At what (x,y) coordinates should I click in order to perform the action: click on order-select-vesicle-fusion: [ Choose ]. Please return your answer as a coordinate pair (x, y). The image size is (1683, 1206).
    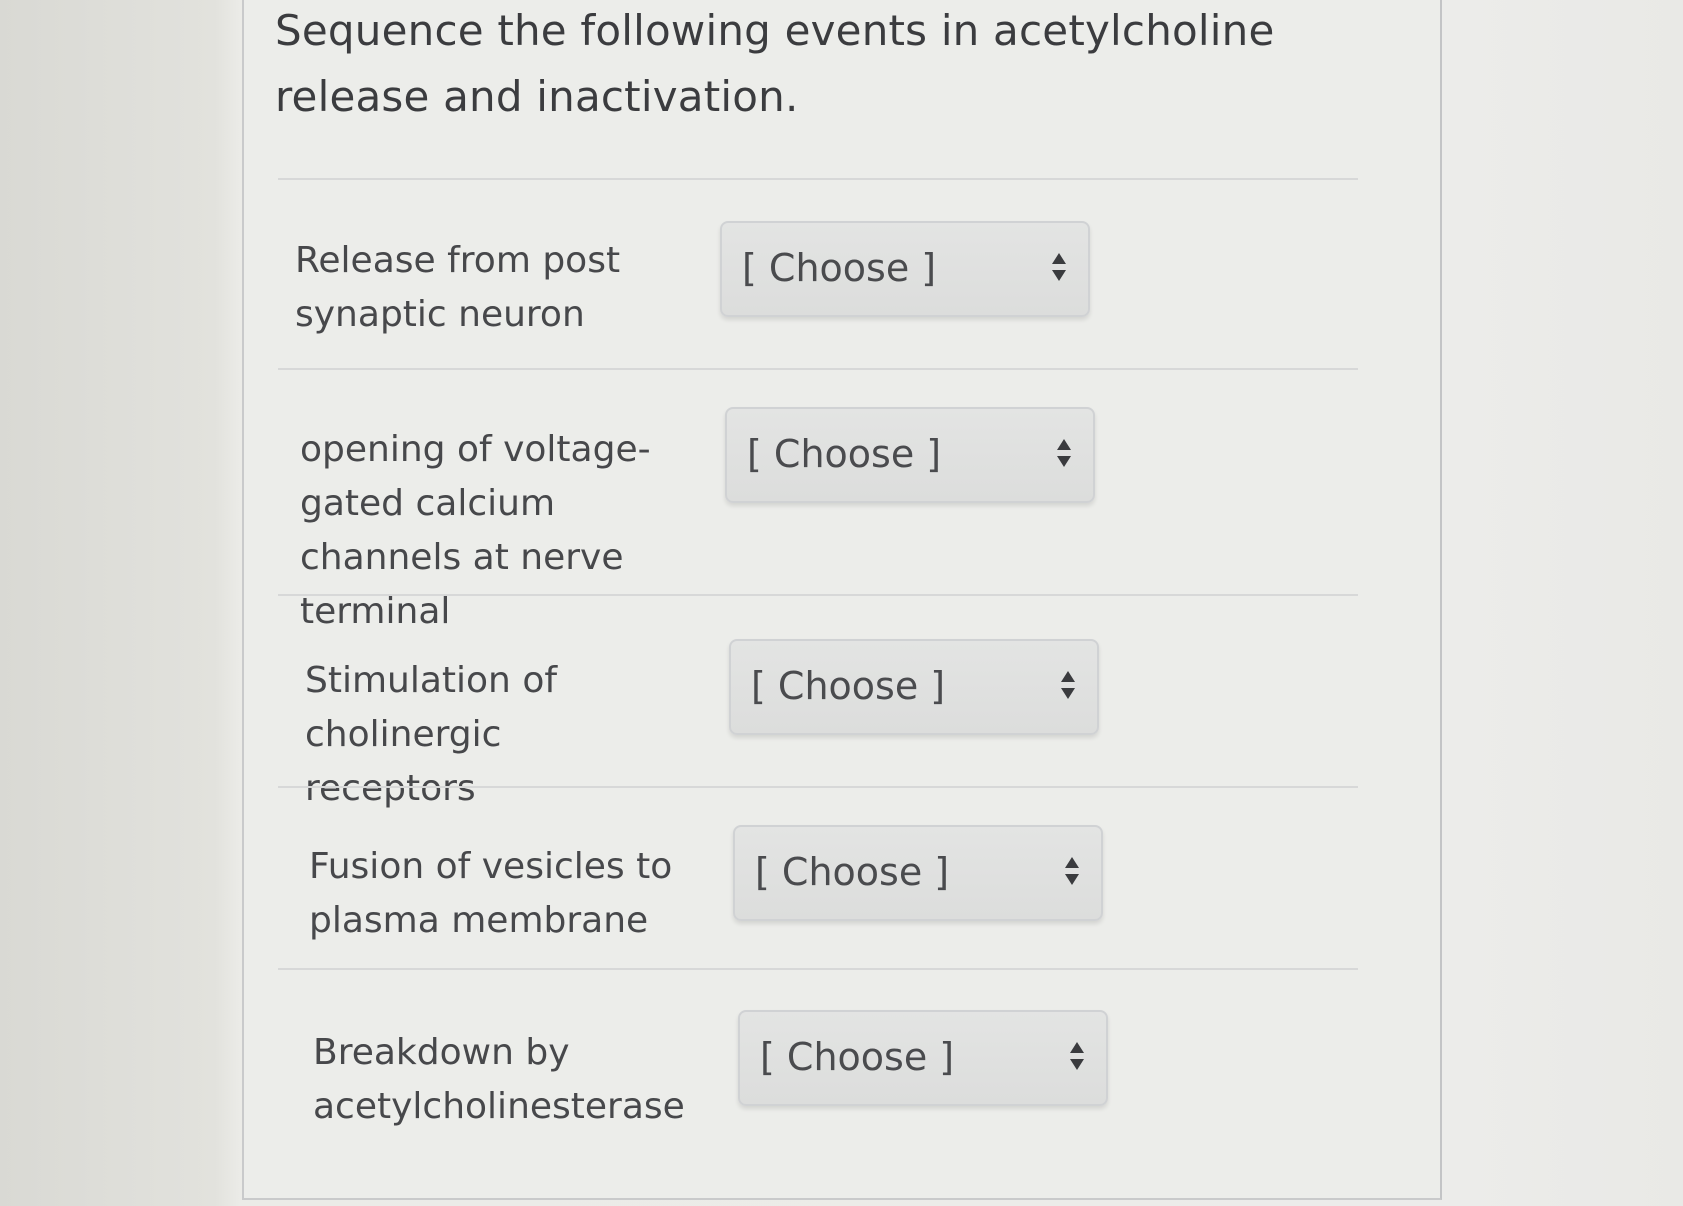
    Looking at the image, I should click on (918, 873).